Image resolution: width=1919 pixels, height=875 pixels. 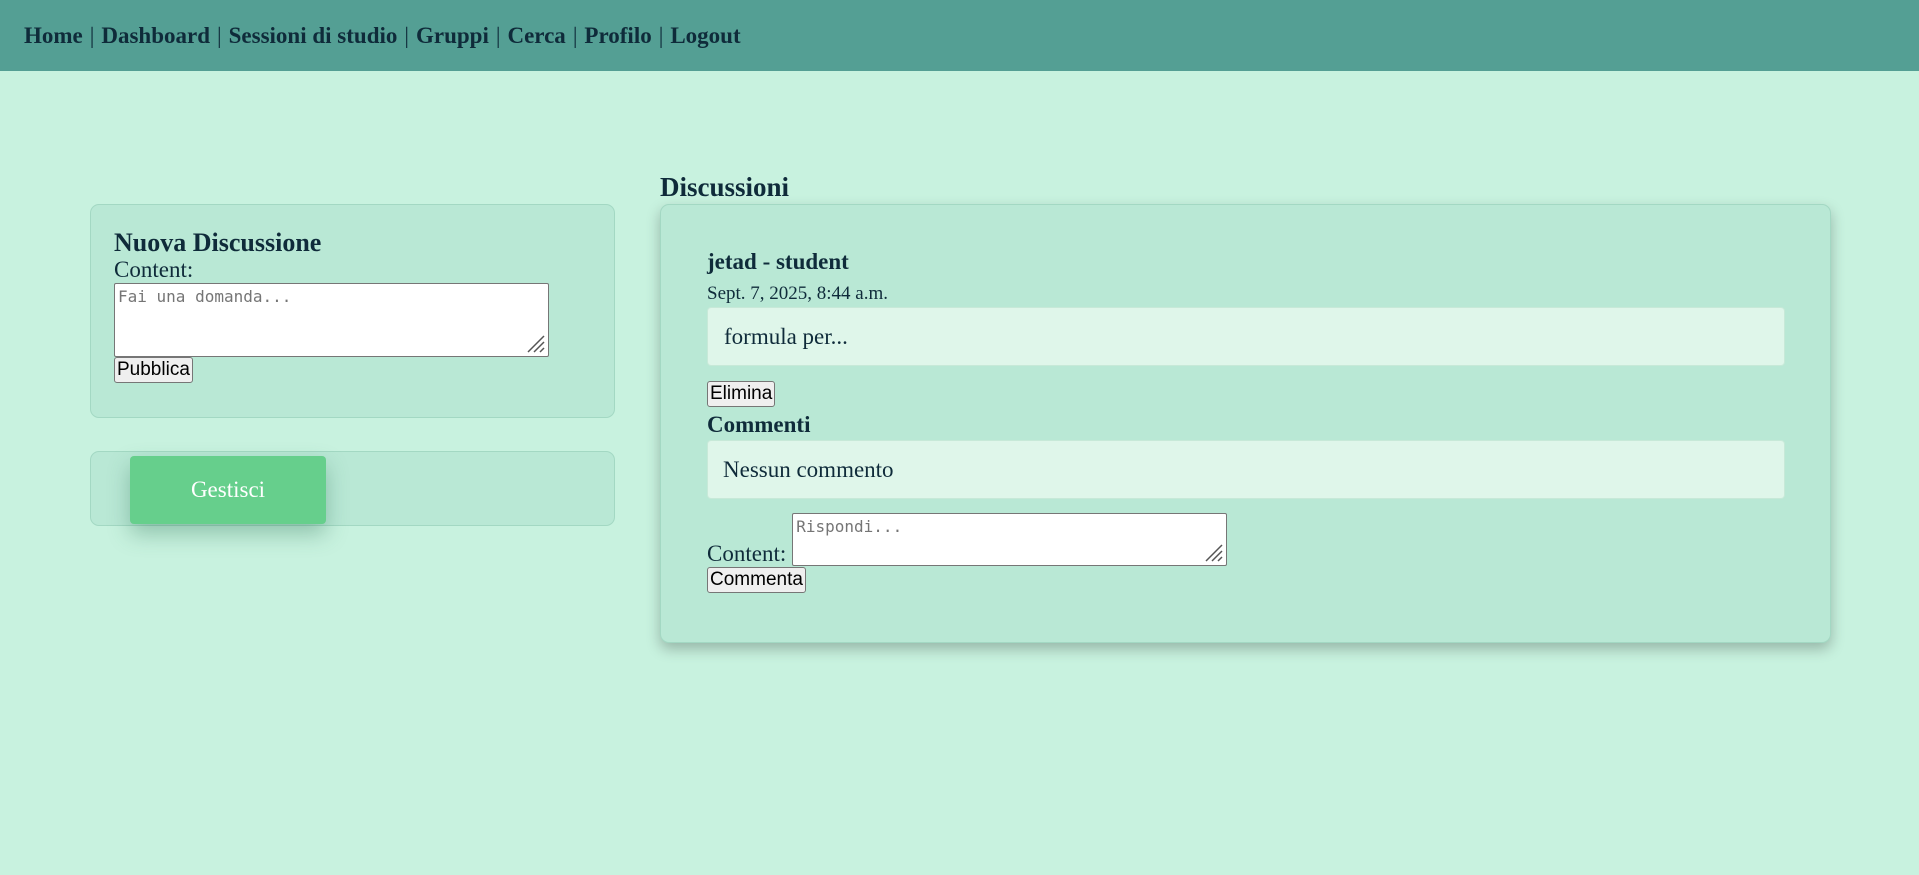 What do you see at coordinates (452, 36) in the screenshot?
I see `nav-groups-link: Gruppi` at bounding box center [452, 36].